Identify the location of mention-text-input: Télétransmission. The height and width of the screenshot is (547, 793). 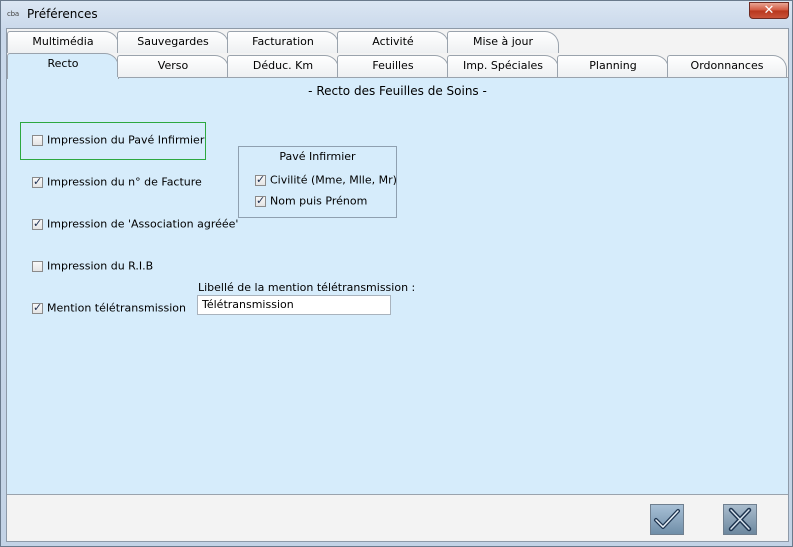
(294, 305).